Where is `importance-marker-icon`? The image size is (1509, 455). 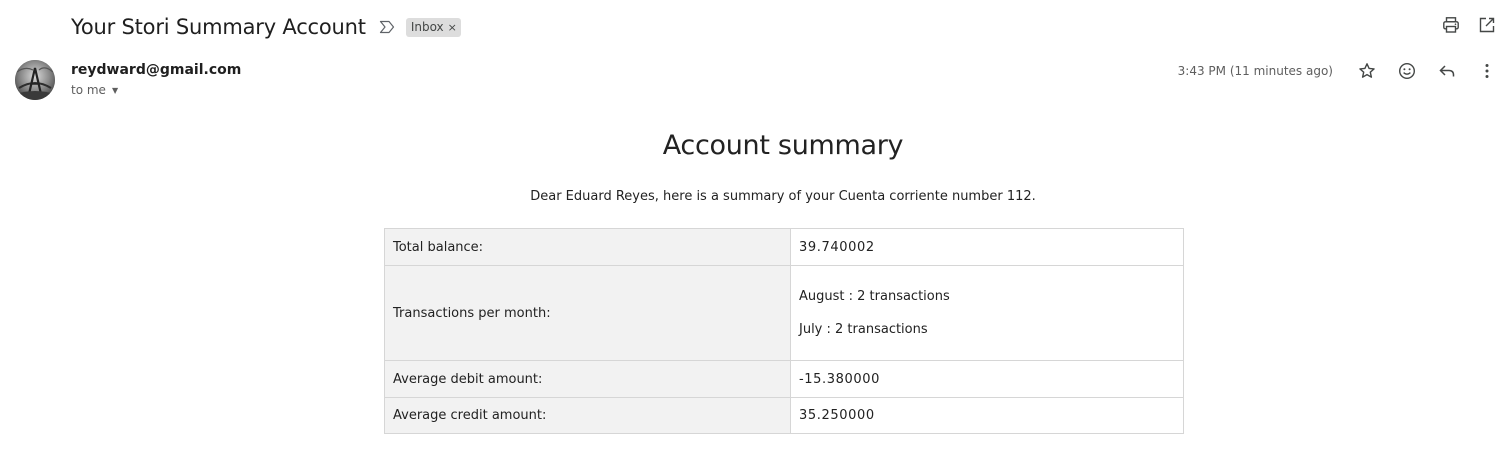
importance-marker-icon is located at coordinates (387, 27).